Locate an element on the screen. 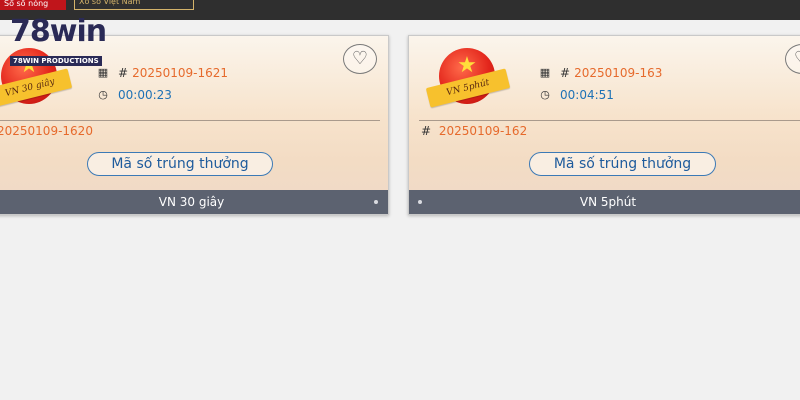 The height and width of the screenshot is (400, 800). tab-vietnam-lottery: Xổ số Việt Nam is located at coordinates (134, 5).